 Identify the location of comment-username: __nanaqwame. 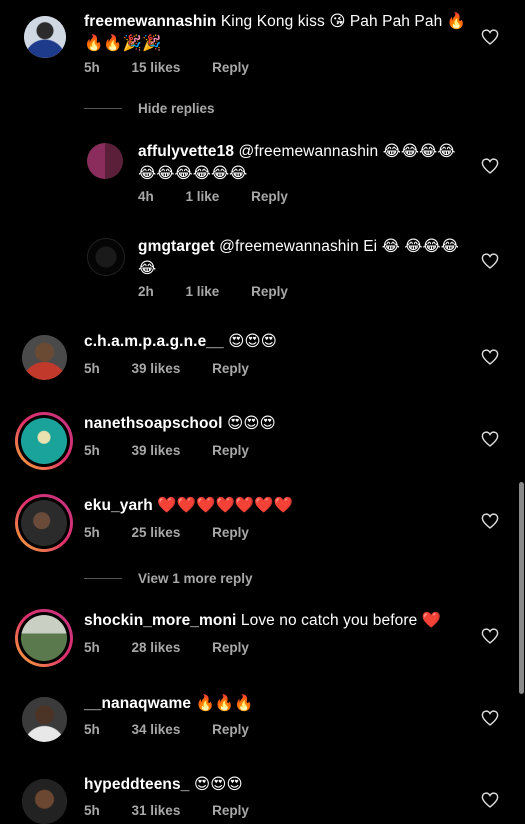
(137, 703).